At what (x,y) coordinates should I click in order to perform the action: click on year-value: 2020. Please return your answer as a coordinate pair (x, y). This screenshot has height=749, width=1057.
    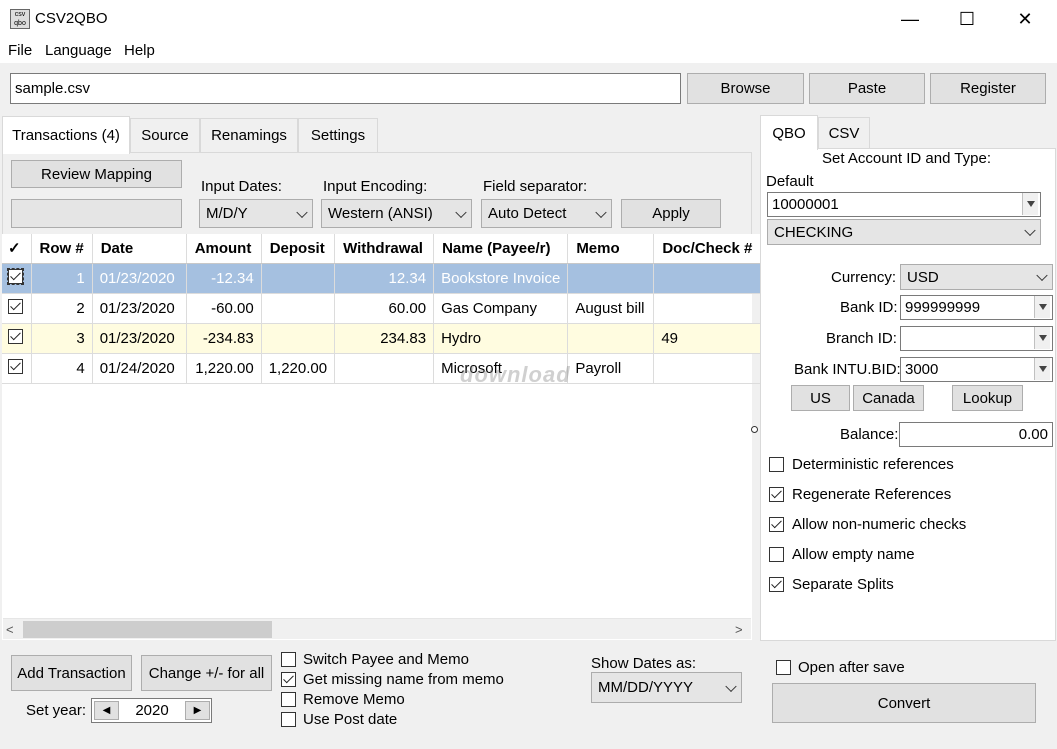
    Looking at the image, I should click on (152, 710).